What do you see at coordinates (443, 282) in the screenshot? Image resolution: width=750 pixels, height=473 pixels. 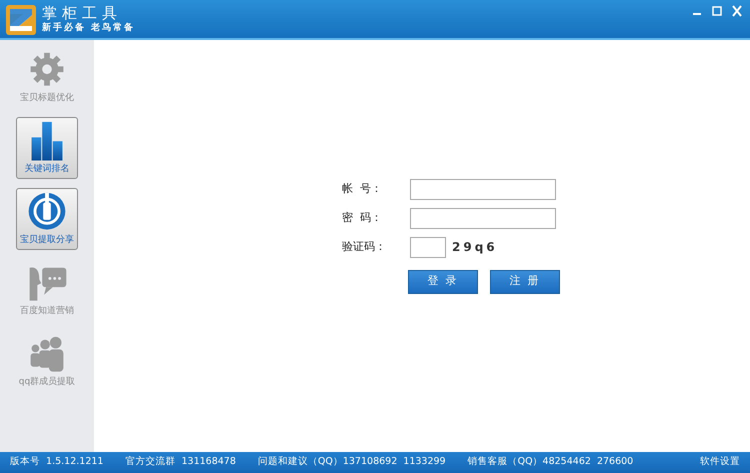 I see `login-button: 登 录` at bounding box center [443, 282].